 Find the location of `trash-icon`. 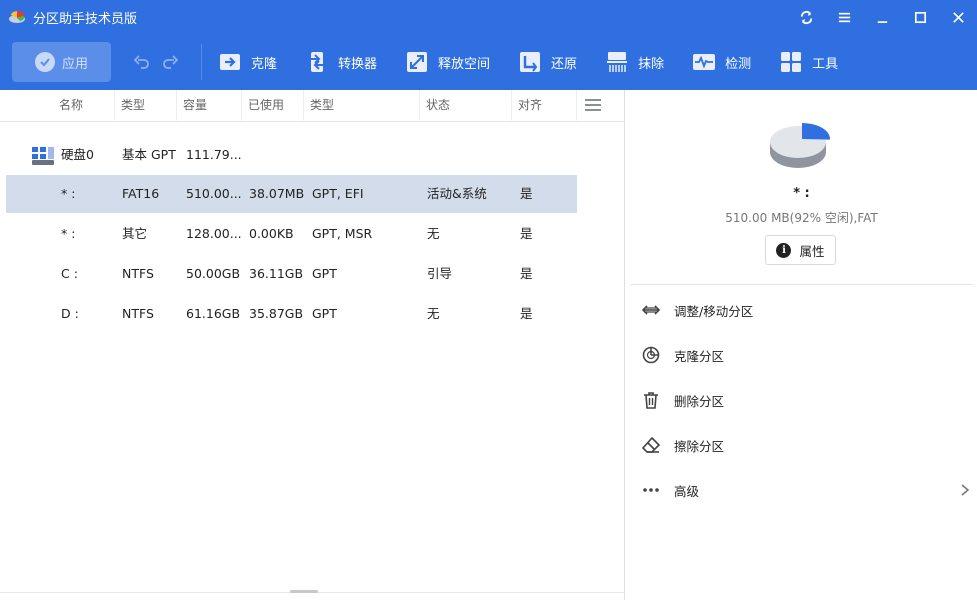

trash-icon is located at coordinates (651, 400).